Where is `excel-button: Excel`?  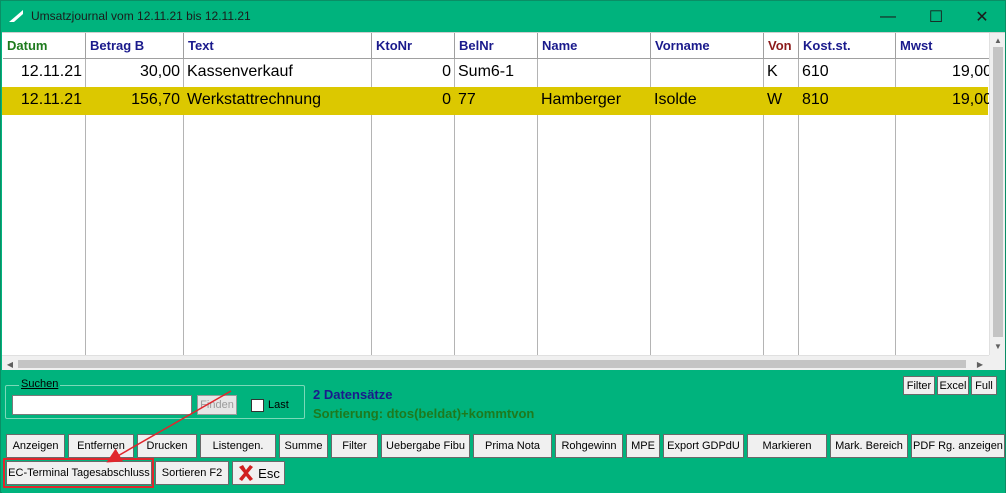
excel-button: Excel is located at coordinates (953, 385).